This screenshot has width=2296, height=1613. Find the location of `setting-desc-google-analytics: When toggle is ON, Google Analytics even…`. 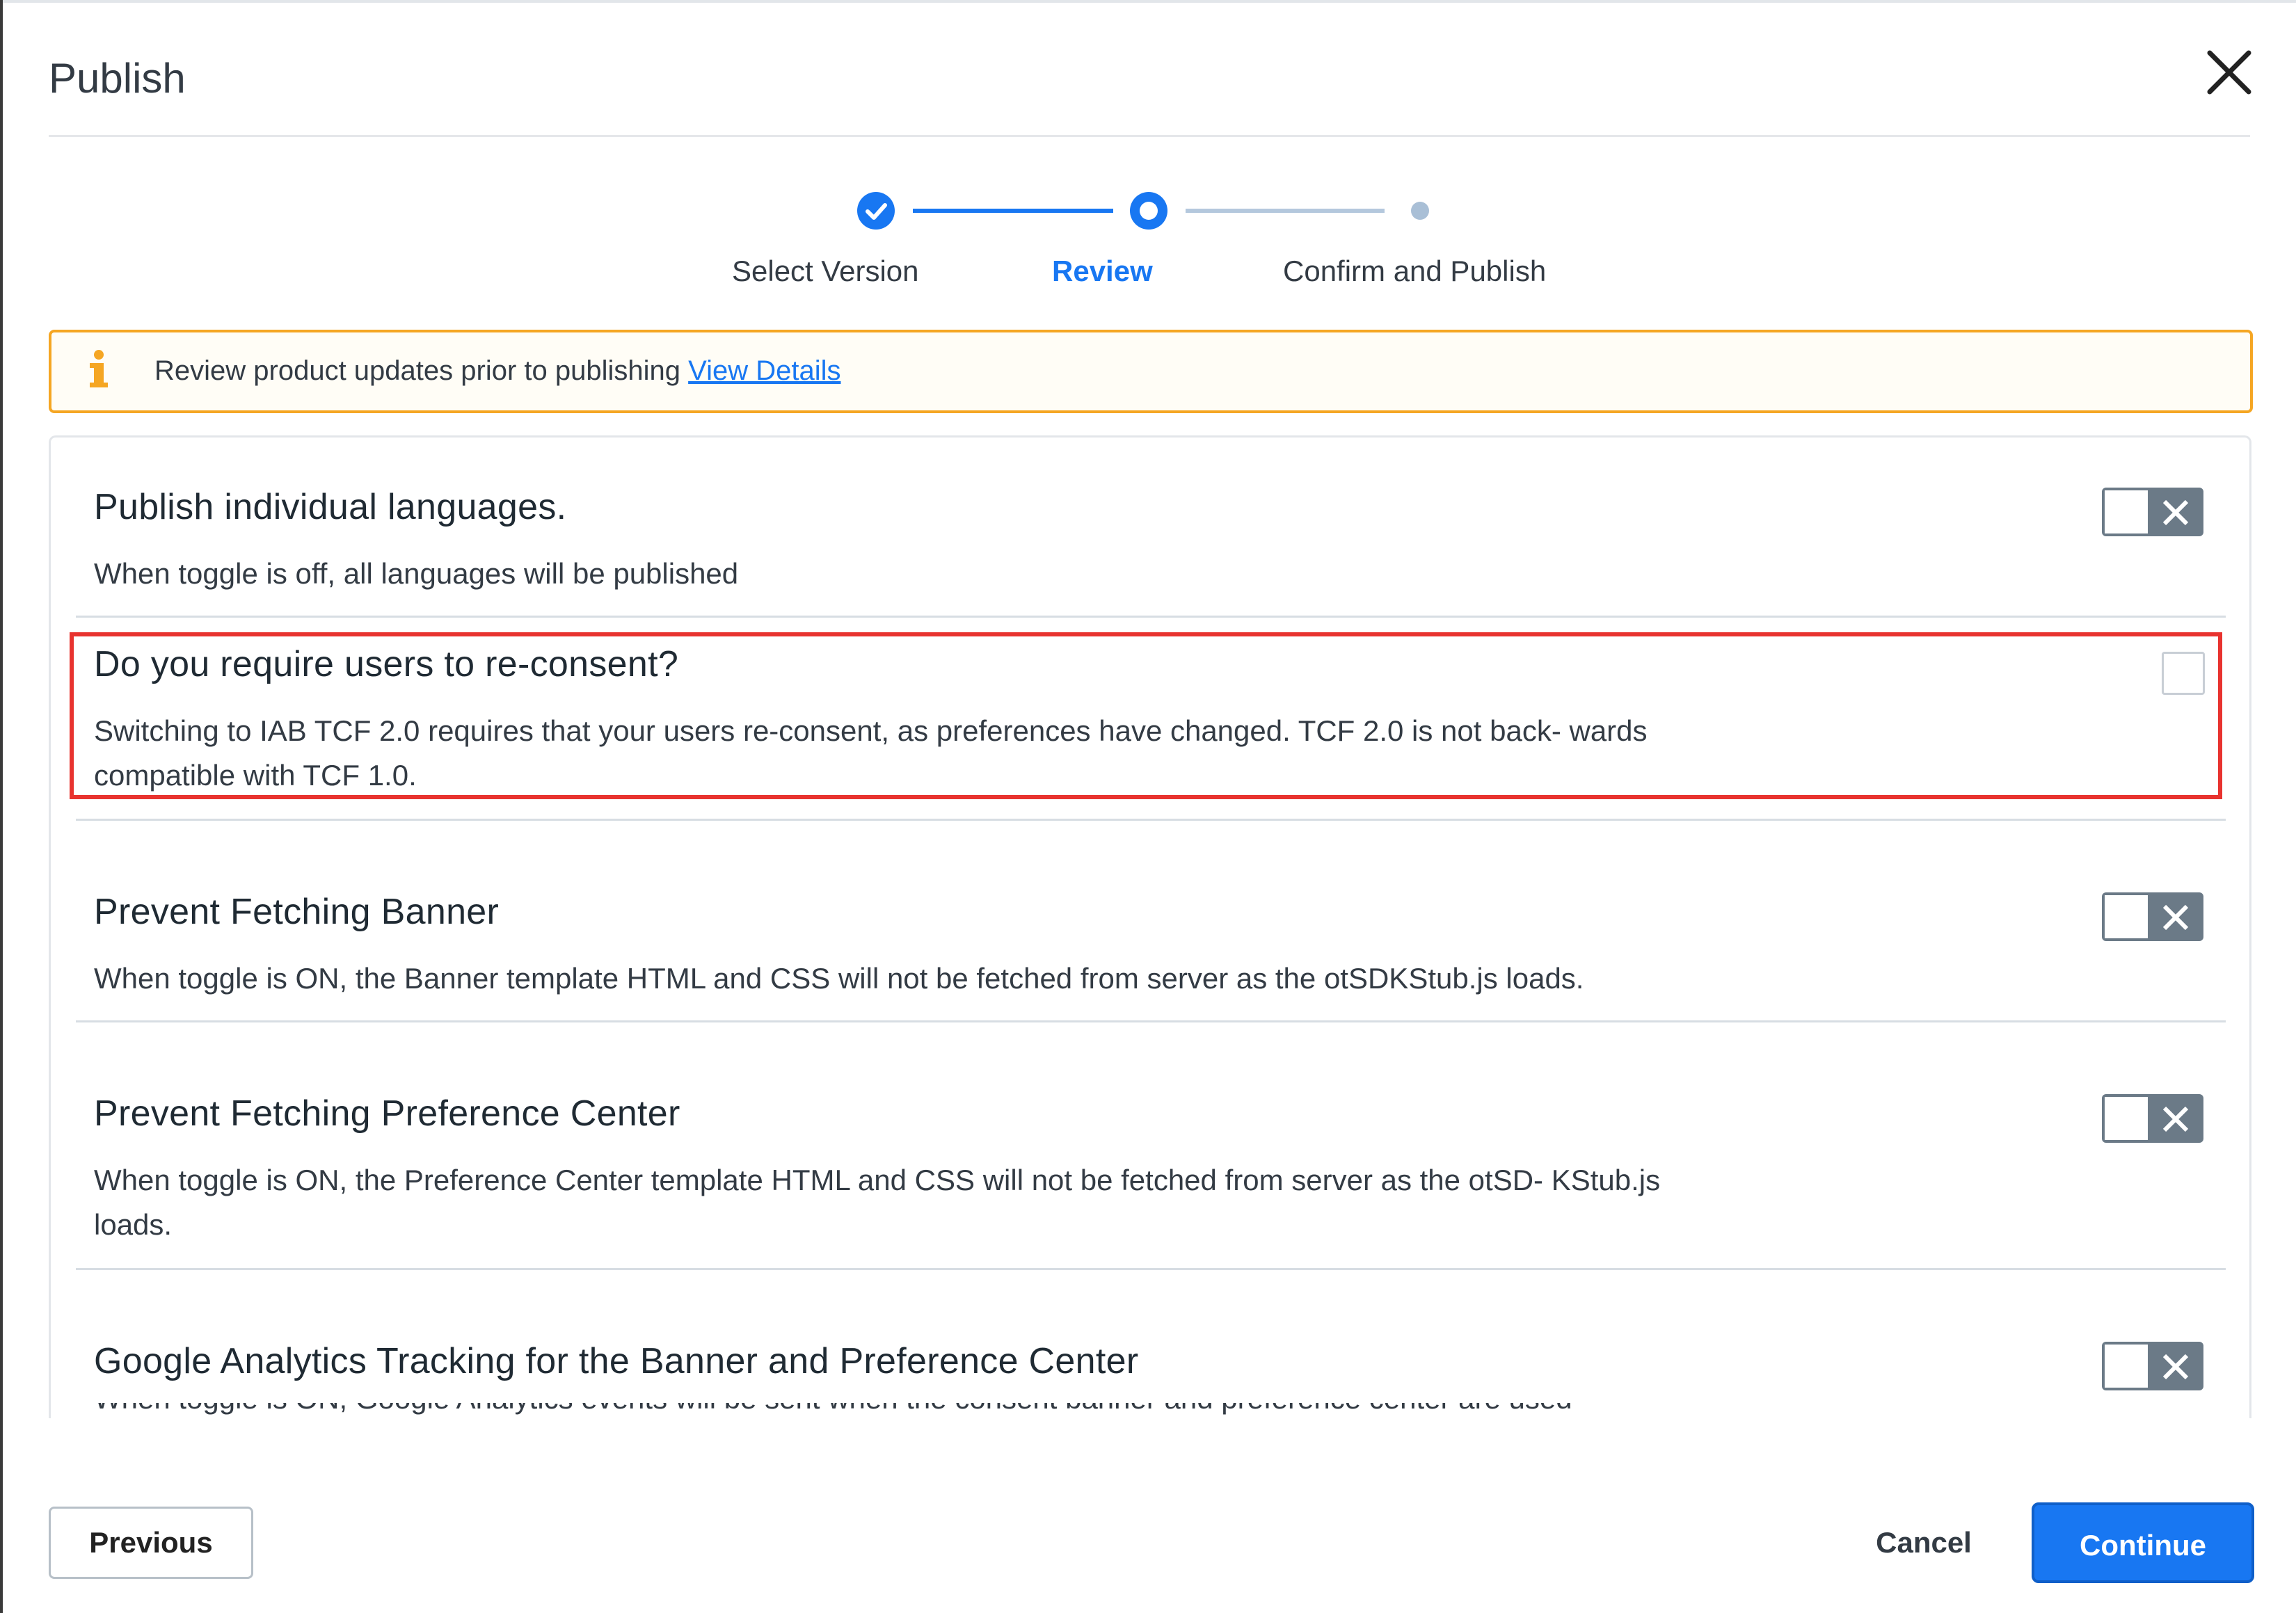

setting-desc-google-analytics: When toggle is ON, Google Analytics even… is located at coordinates (859, 1409).